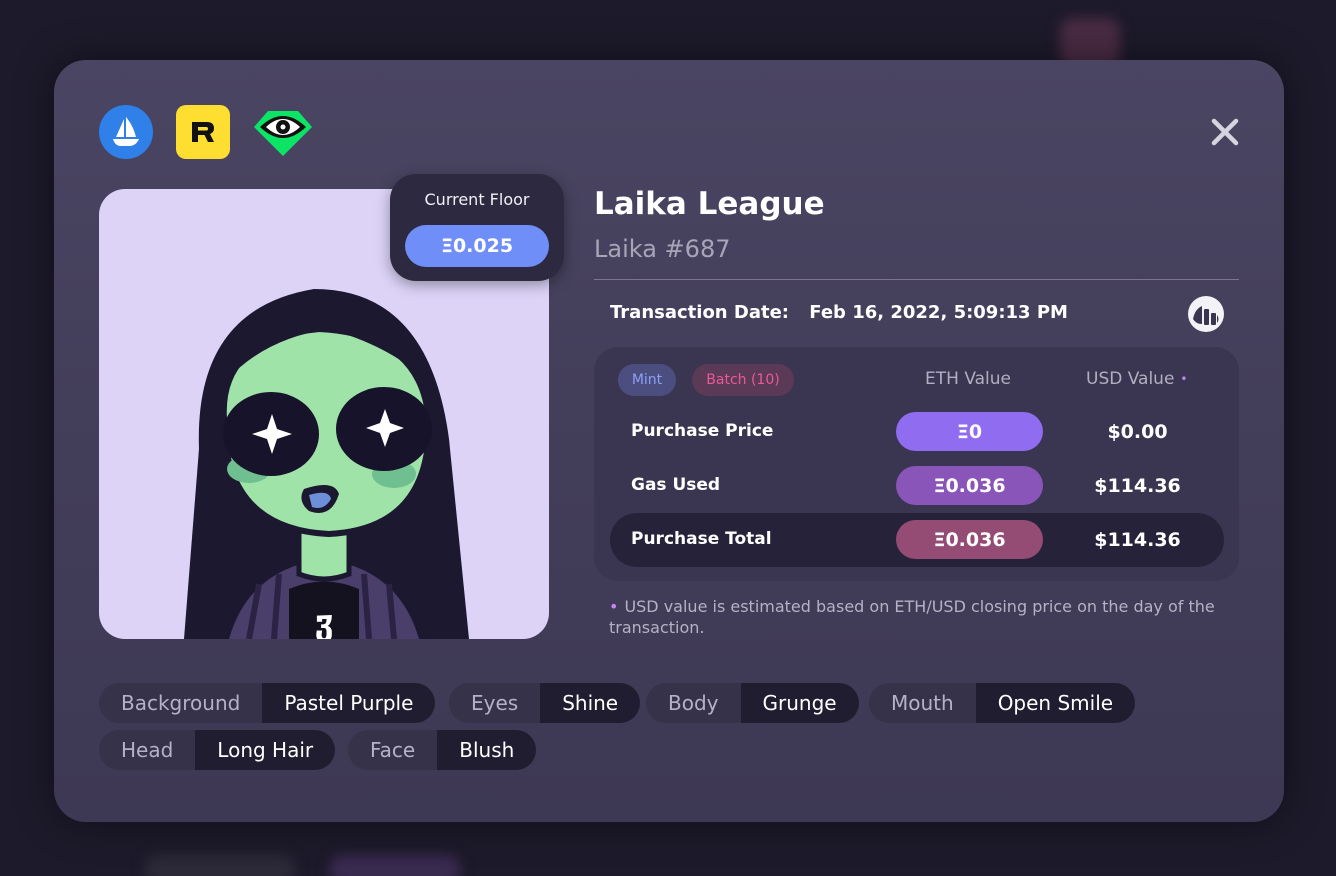 This screenshot has width=1336, height=876. I want to click on current-floor-card: Current Floor Ξ0.025, so click(477, 227).